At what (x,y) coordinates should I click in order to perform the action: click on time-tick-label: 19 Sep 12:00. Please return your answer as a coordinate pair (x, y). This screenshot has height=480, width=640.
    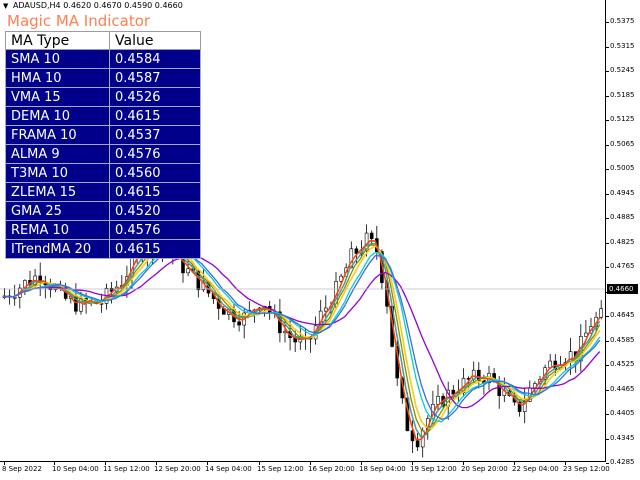
    Looking at the image, I should click on (433, 469).